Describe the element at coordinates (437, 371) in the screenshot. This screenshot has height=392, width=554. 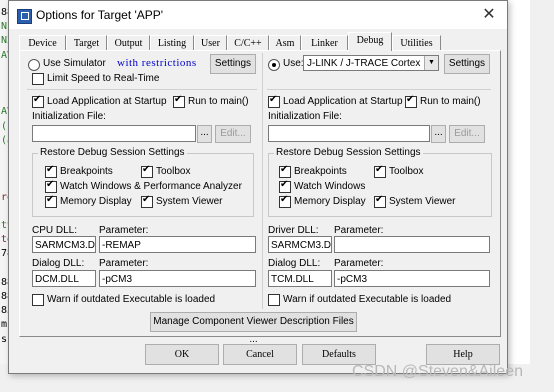
I see `watermark-text: CSDN @Steven&Aileen` at that location.